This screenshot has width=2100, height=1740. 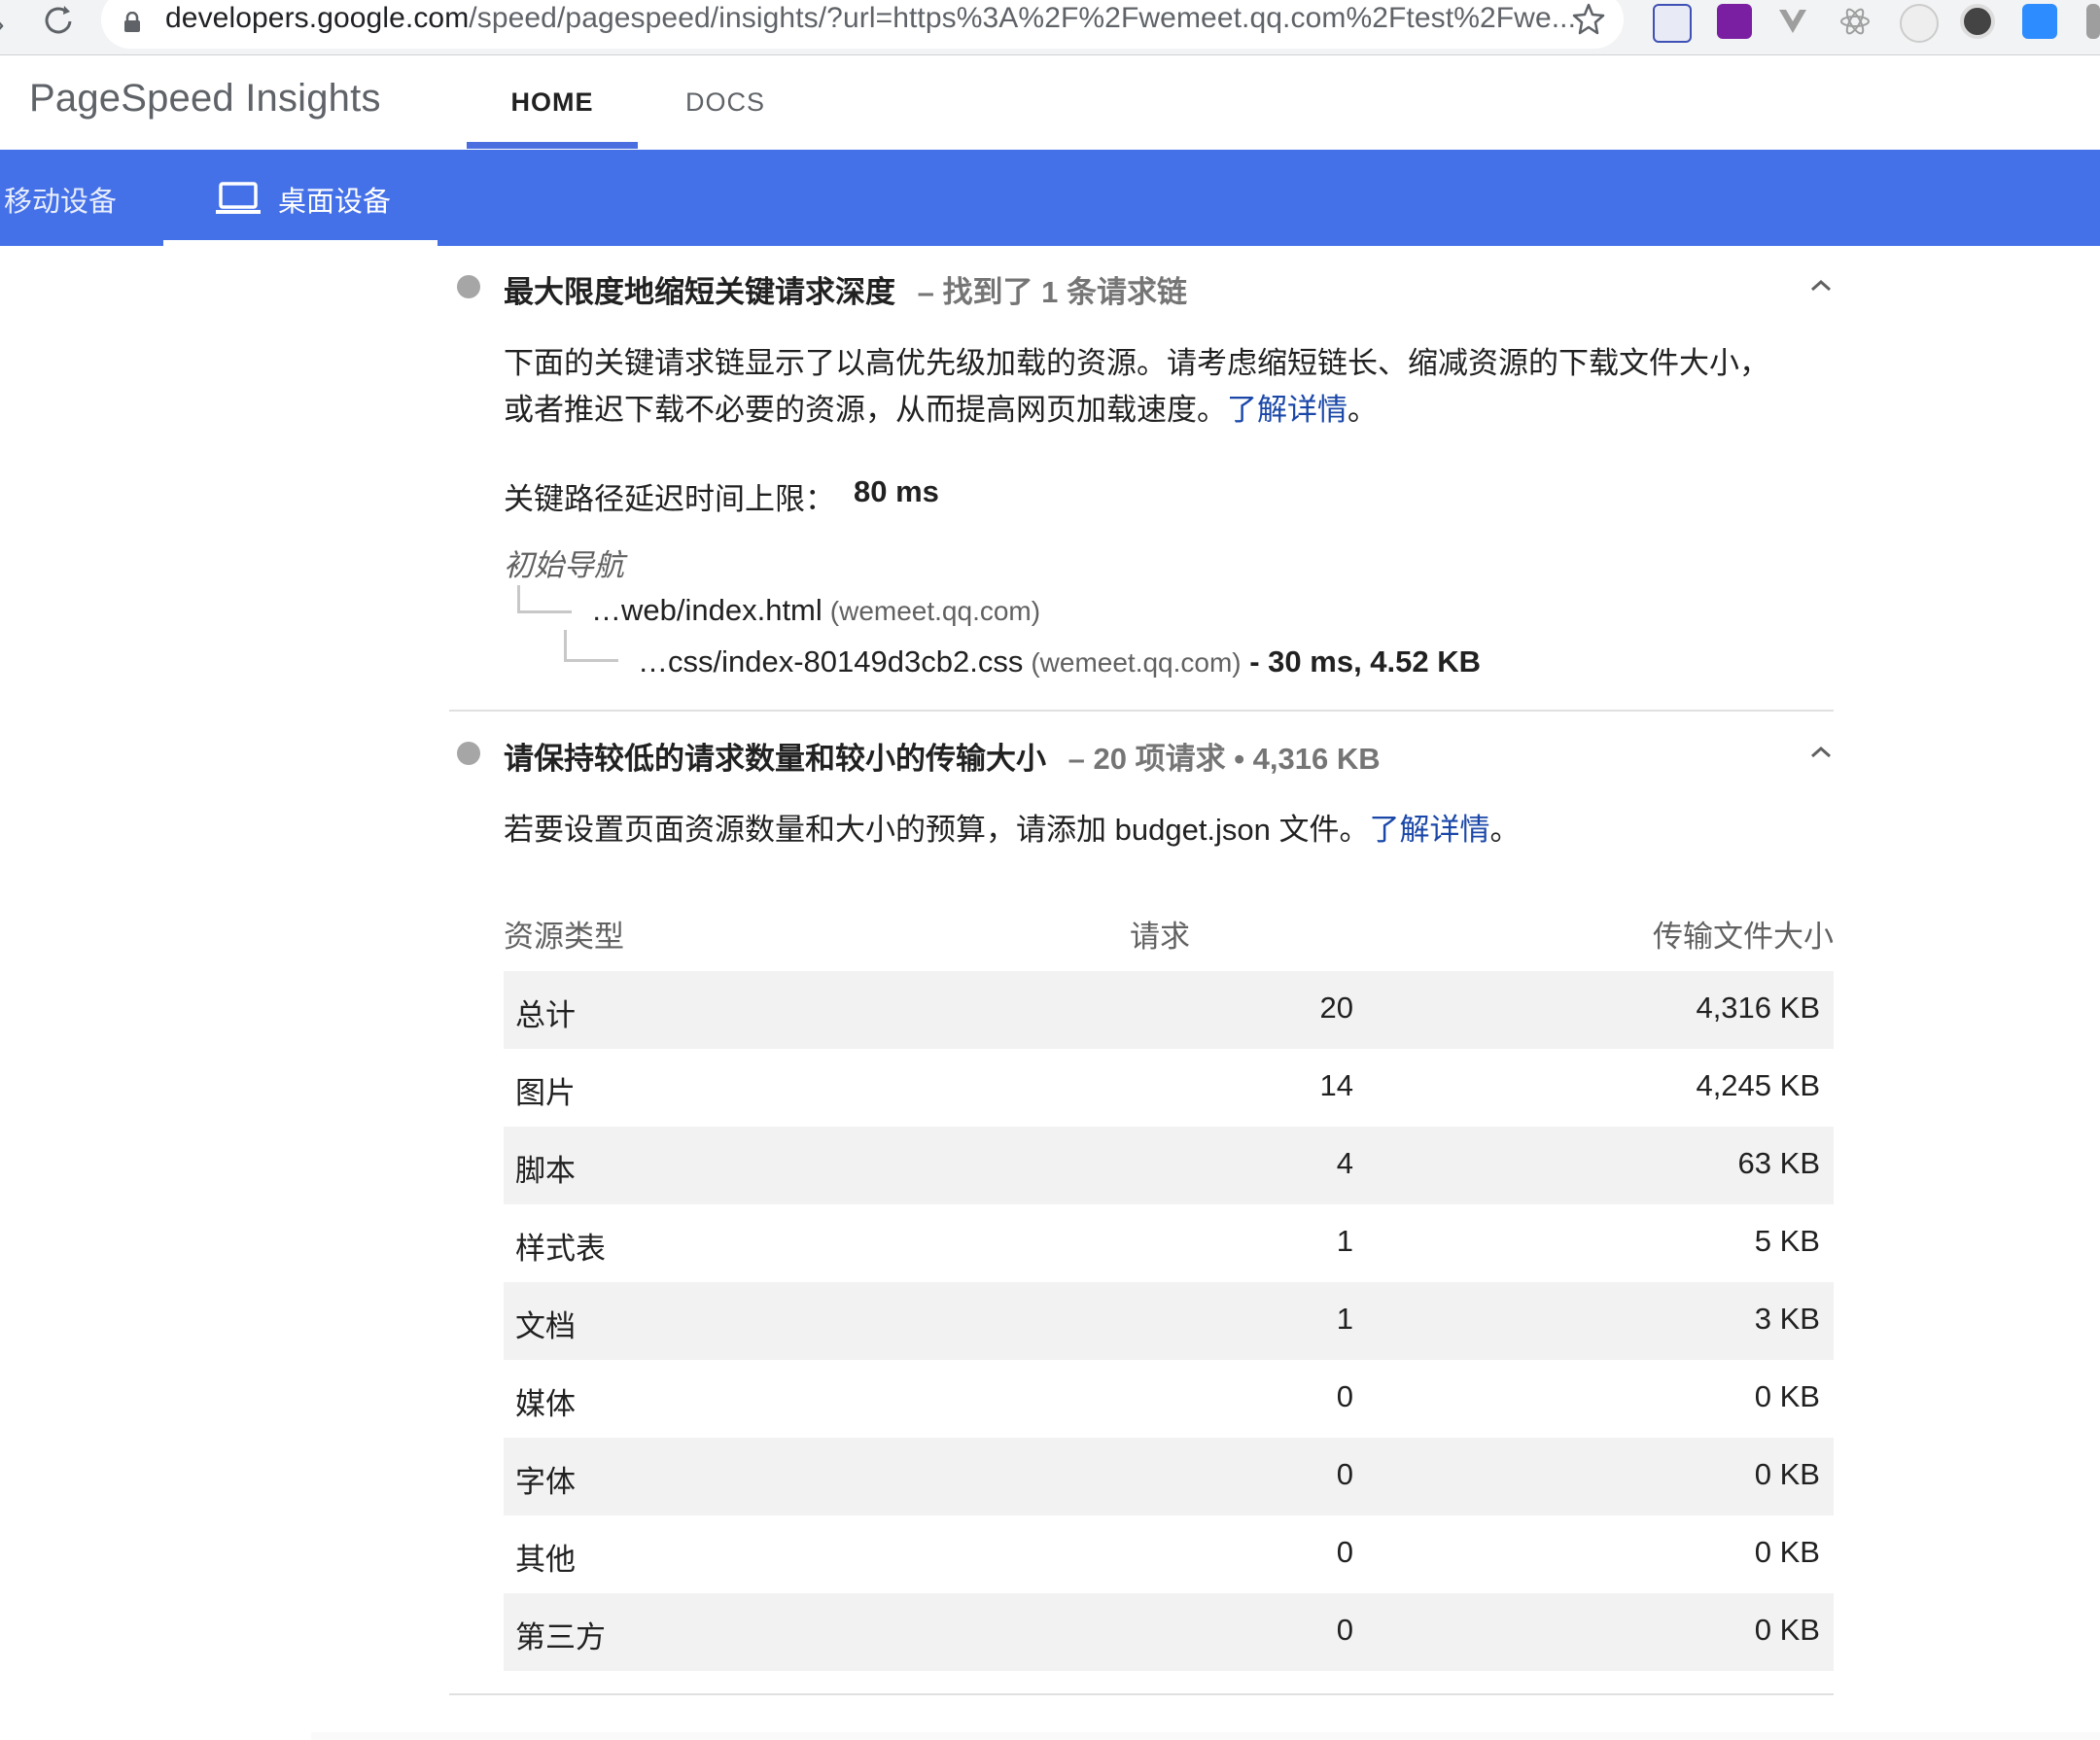 I want to click on brand-title: PageSpeed Insights, so click(x=205, y=98).